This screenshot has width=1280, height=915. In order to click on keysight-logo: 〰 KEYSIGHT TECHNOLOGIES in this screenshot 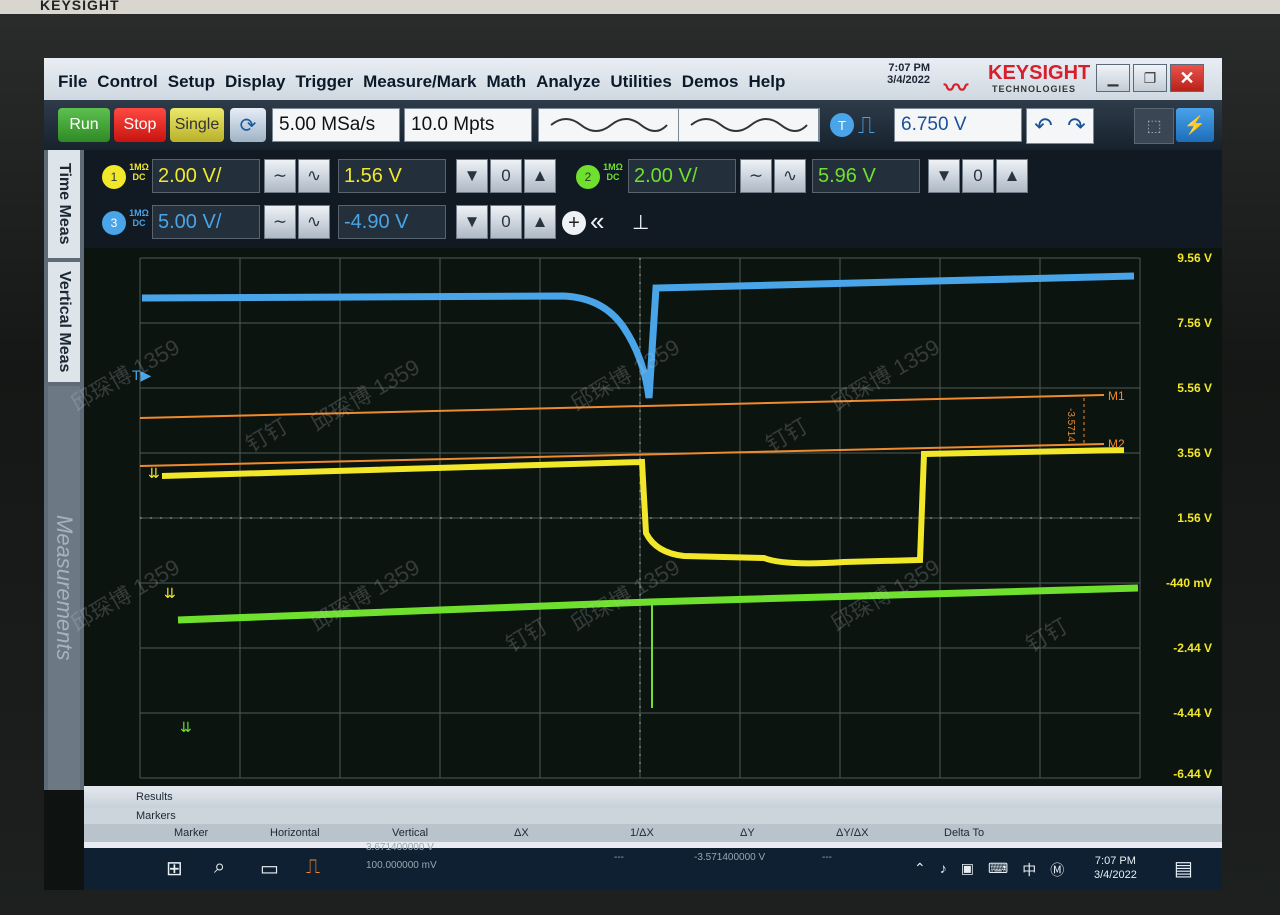, I will do `click(1024, 82)`.